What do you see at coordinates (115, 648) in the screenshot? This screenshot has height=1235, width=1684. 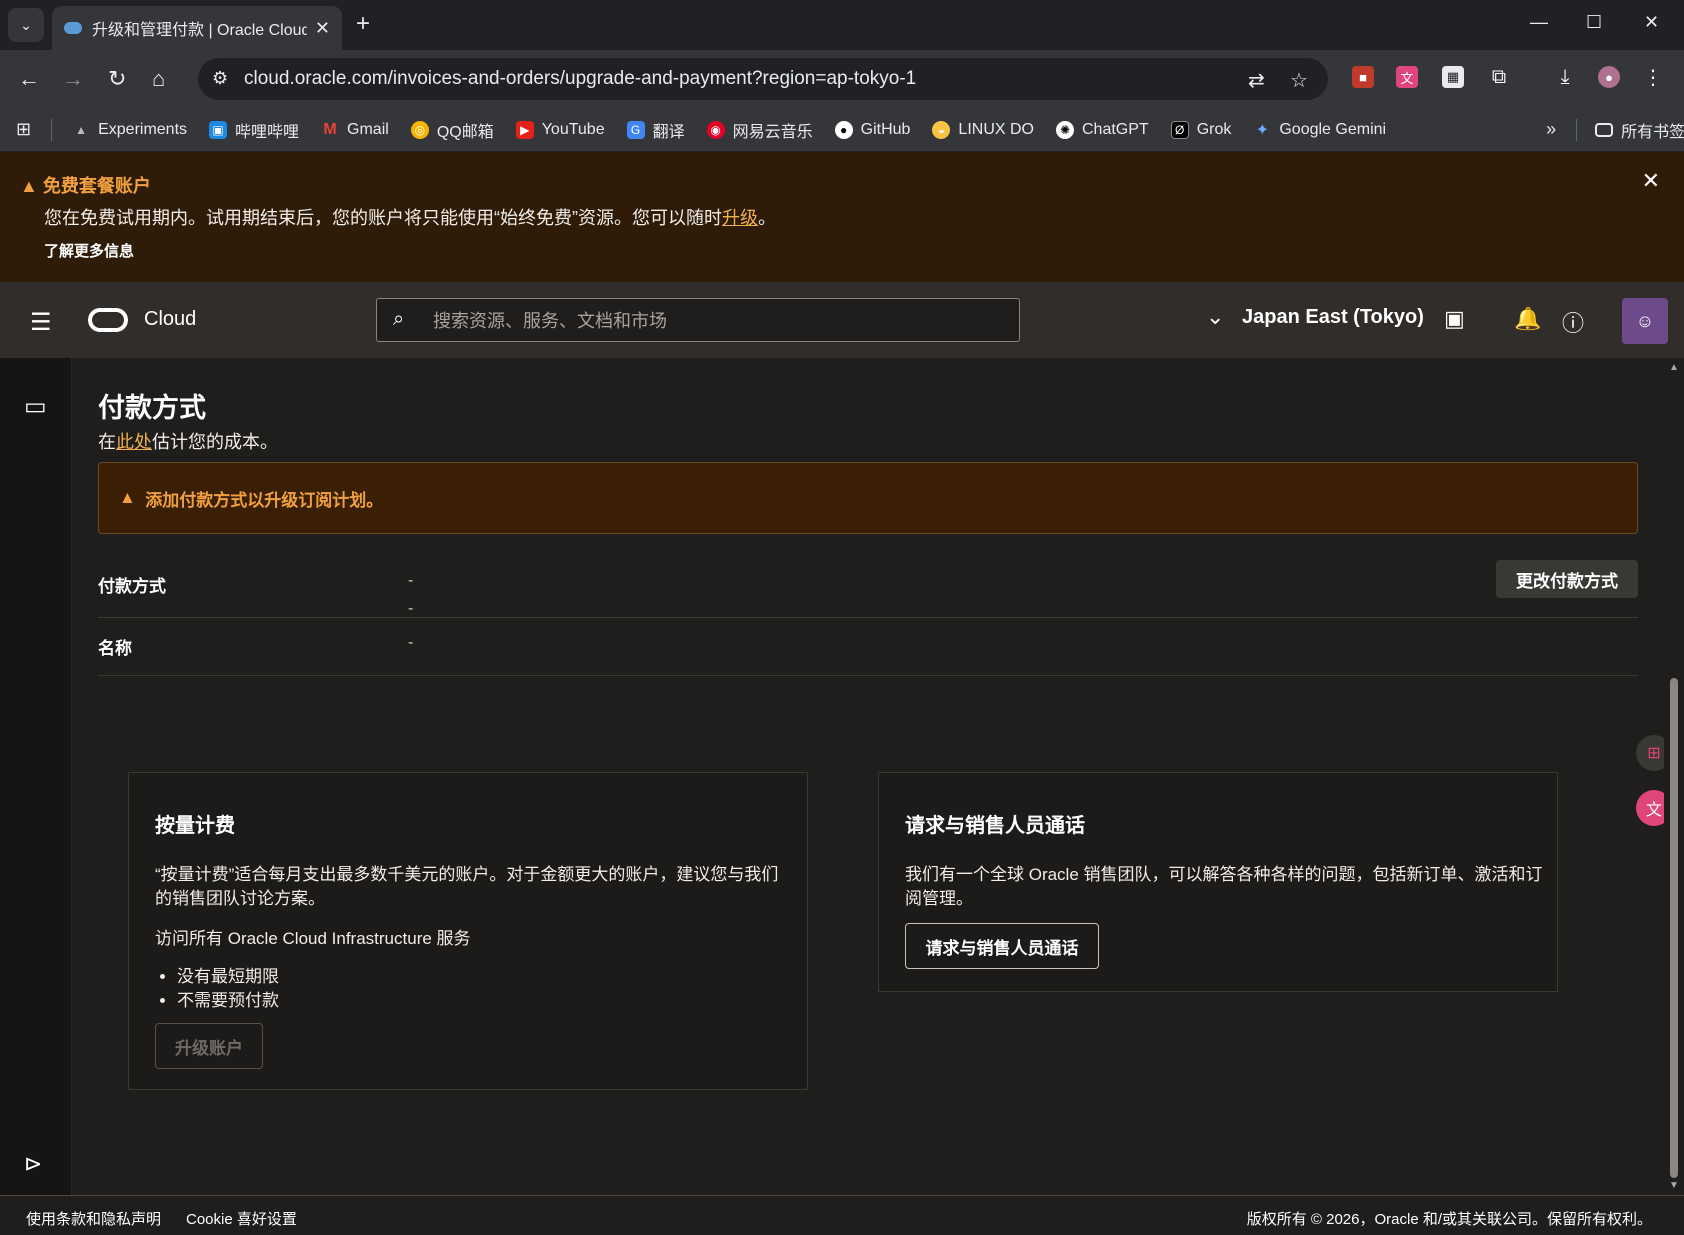 I see `name-label: 名称` at bounding box center [115, 648].